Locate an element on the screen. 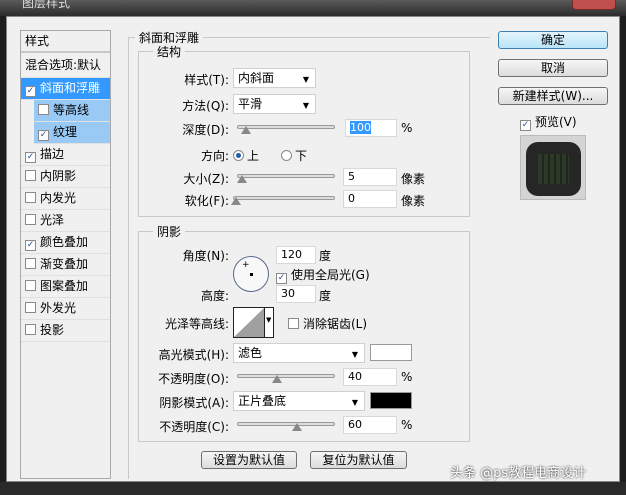 The width and height of the screenshot is (626, 495). contour-preview-icon is located at coordinates (249, 322).